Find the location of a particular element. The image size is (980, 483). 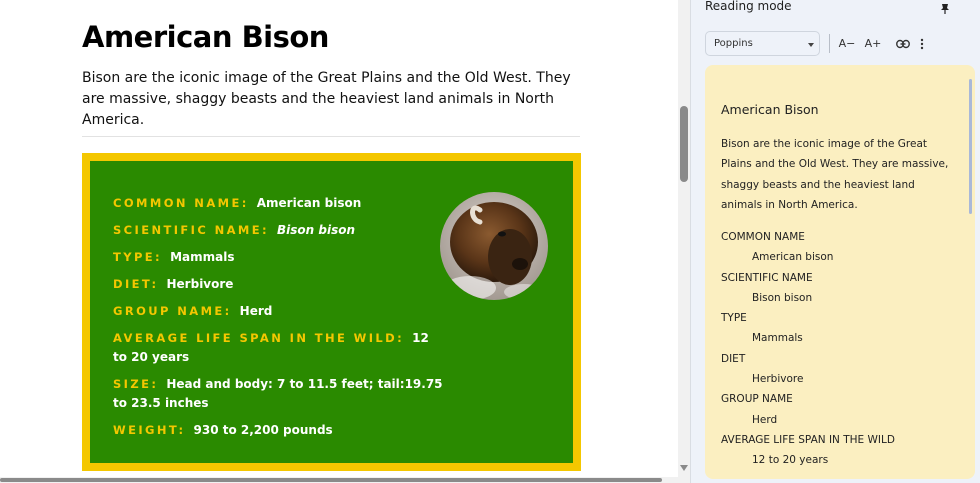

bison-image-icon is located at coordinates (494, 246).